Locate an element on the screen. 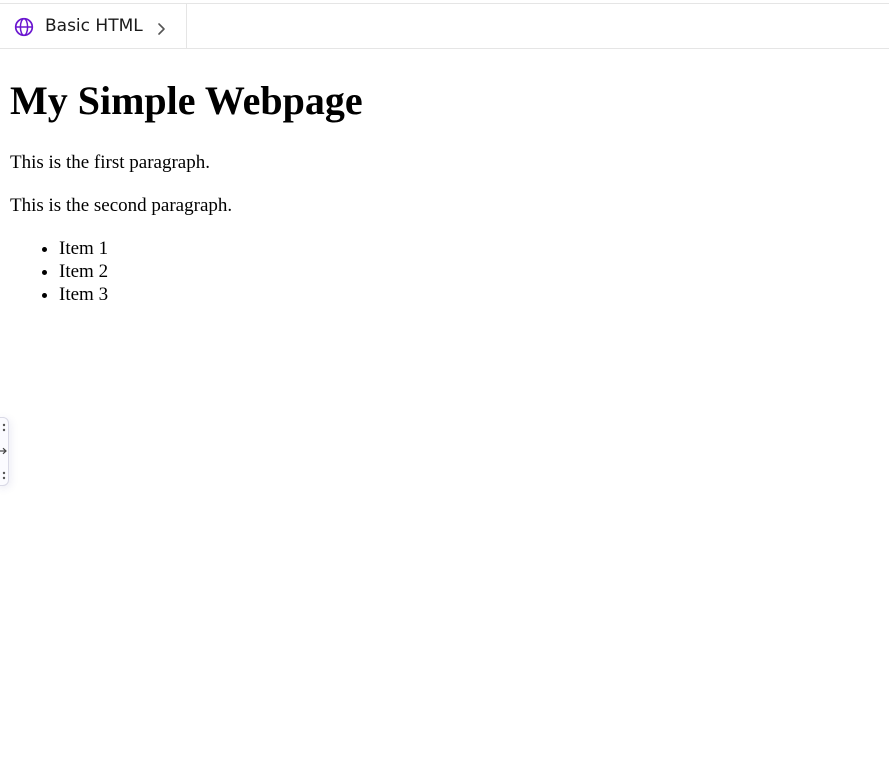  tab-bar: Basic HTML is located at coordinates (444, 26).